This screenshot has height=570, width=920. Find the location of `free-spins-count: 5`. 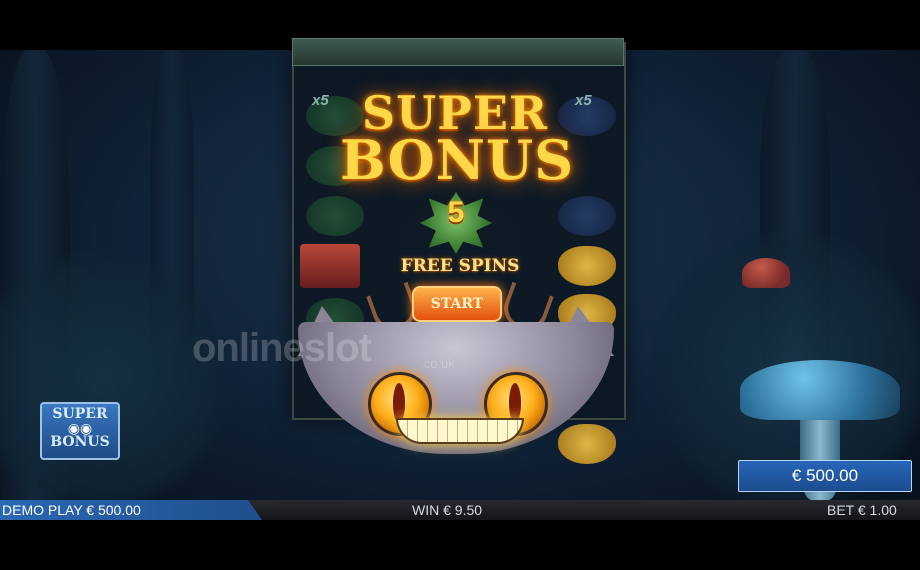

free-spins-count: 5 is located at coordinates (456, 212).